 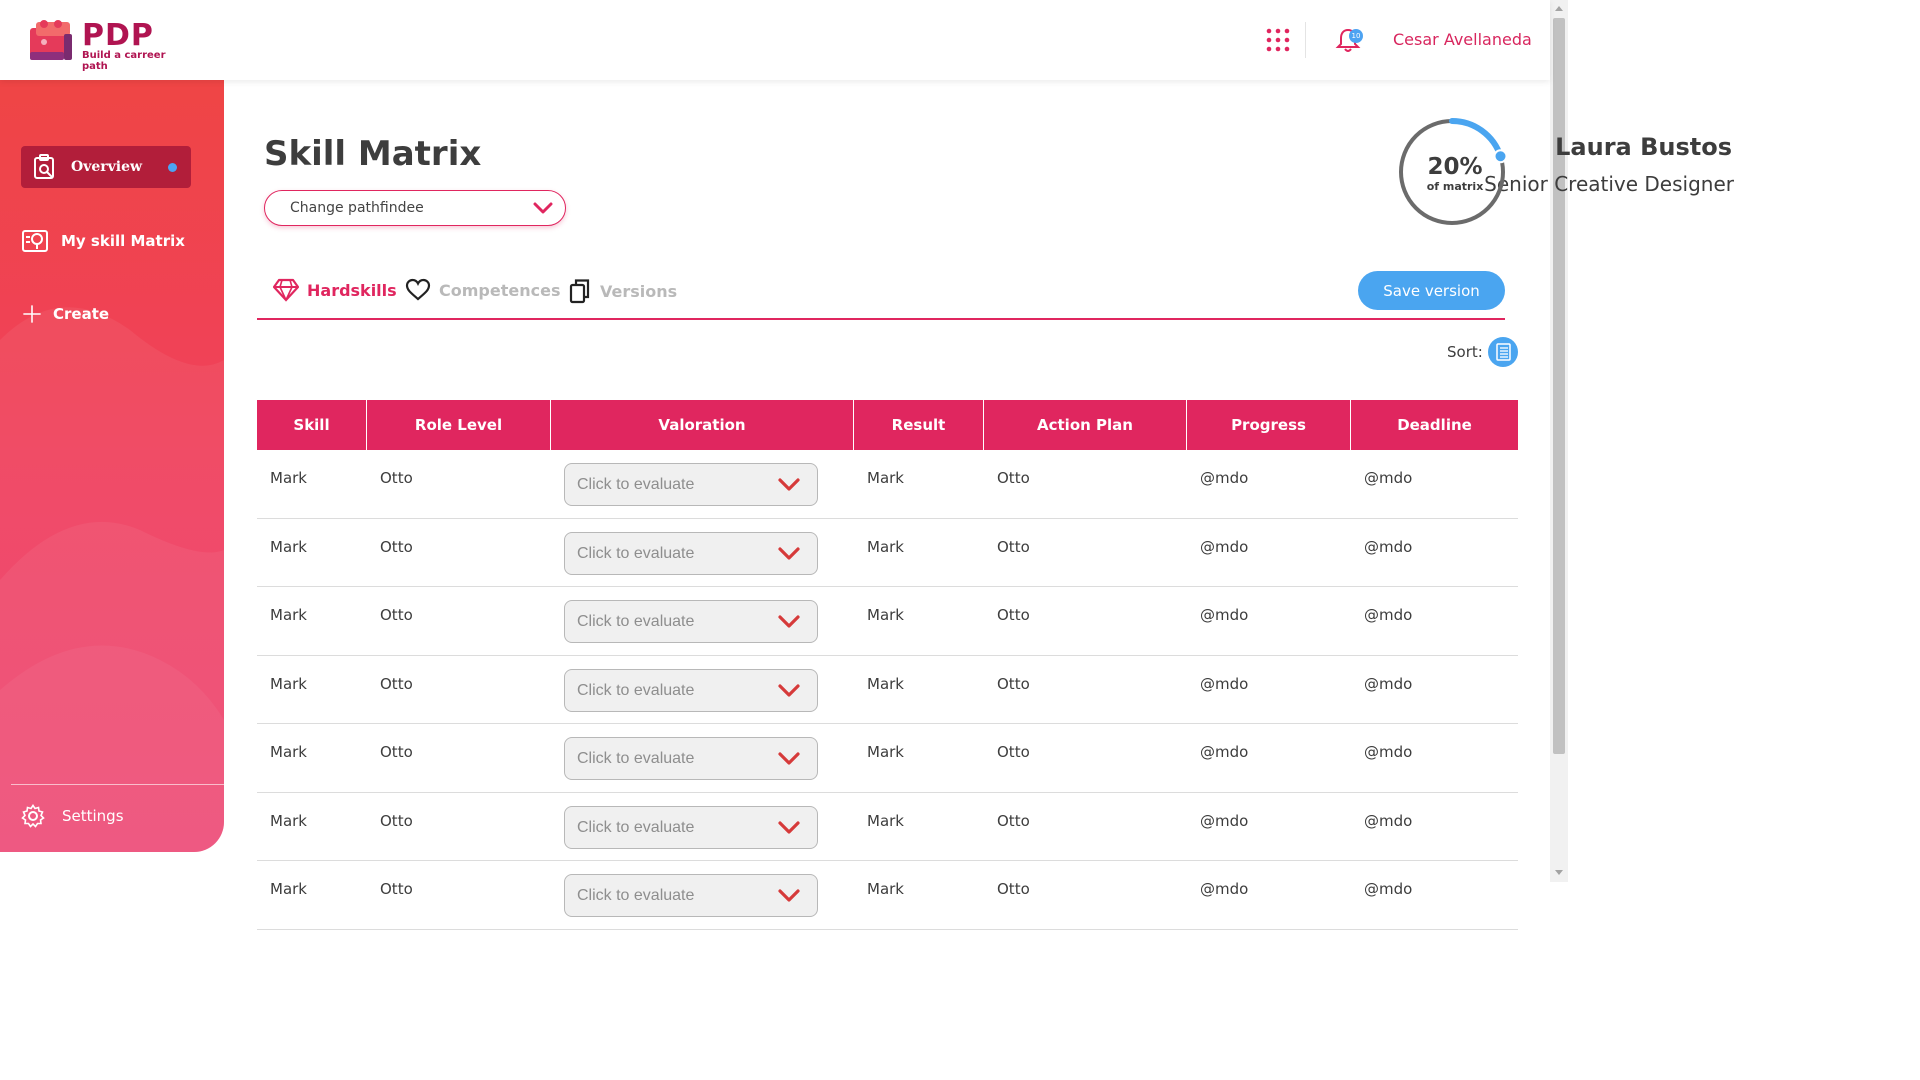 What do you see at coordinates (702, 425) in the screenshot?
I see `column-header-valoration: Valoration` at bounding box center [702, 425].